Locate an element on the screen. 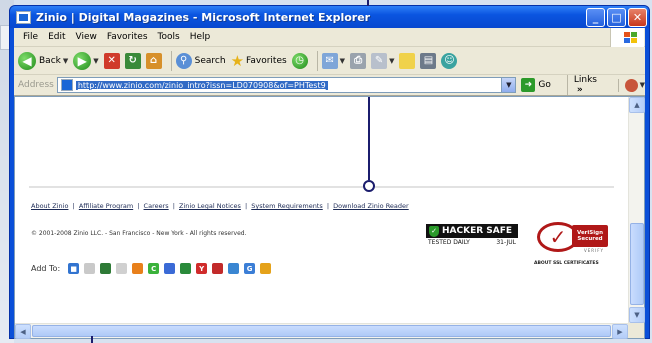 The image size is (652, 343). scroll-left-button: ◀ is located at coordinates (23, 331).